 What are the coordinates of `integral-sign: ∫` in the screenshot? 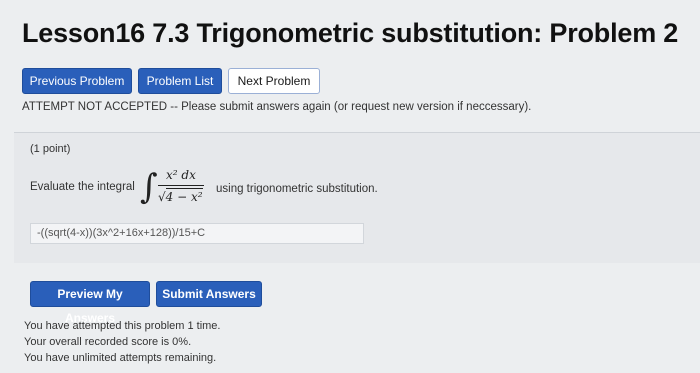 It's located at (149, 187).